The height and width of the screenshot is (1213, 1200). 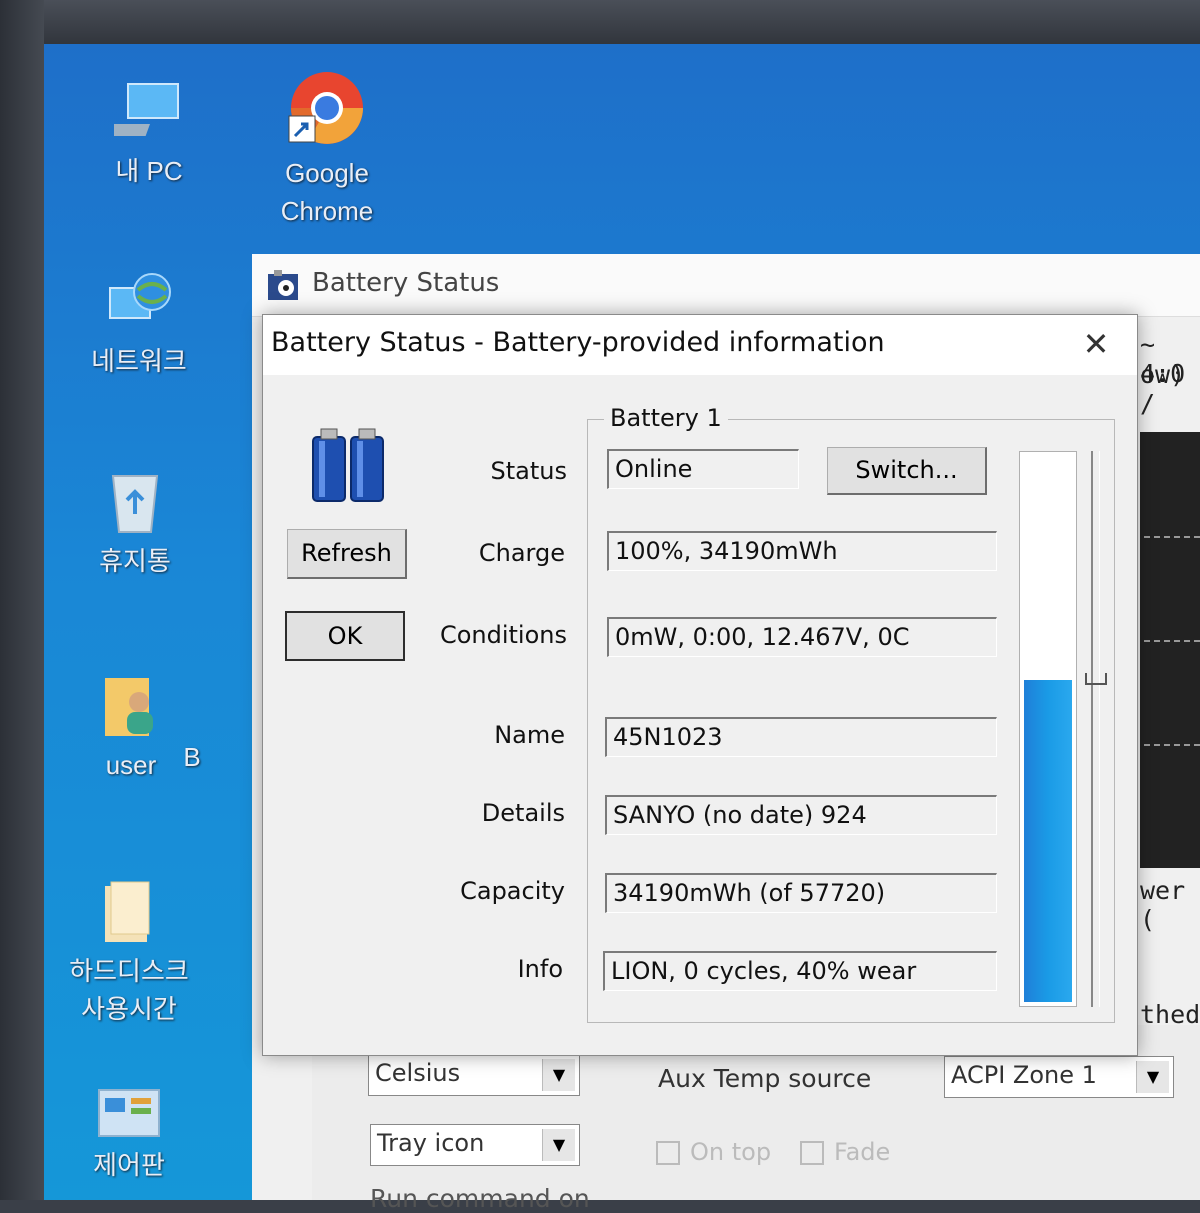 I want to click on on-top-checkbox: On top, so click(x=713, y=1152).